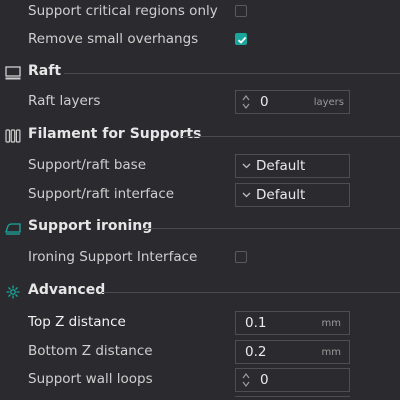 The height and width of the screenshot is (400, 400). Describe the element at coordinates (241, 257) in the screenshot. I see `ironing-support-interface-checkbox` at that location.